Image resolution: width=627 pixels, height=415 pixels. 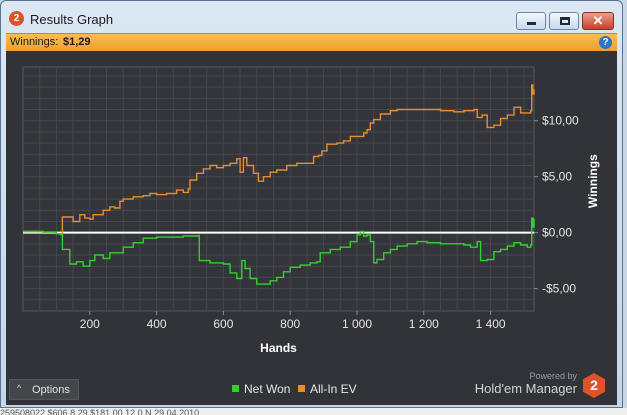 I want to click on y-tick-label: $10,00, so click(x=560, y=121).